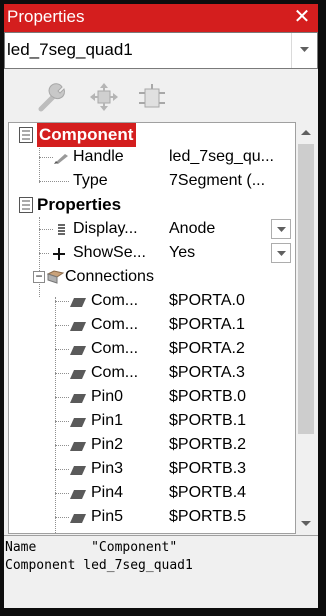  I want to click on connection-value: $PORTB.4, so click(231, 493).